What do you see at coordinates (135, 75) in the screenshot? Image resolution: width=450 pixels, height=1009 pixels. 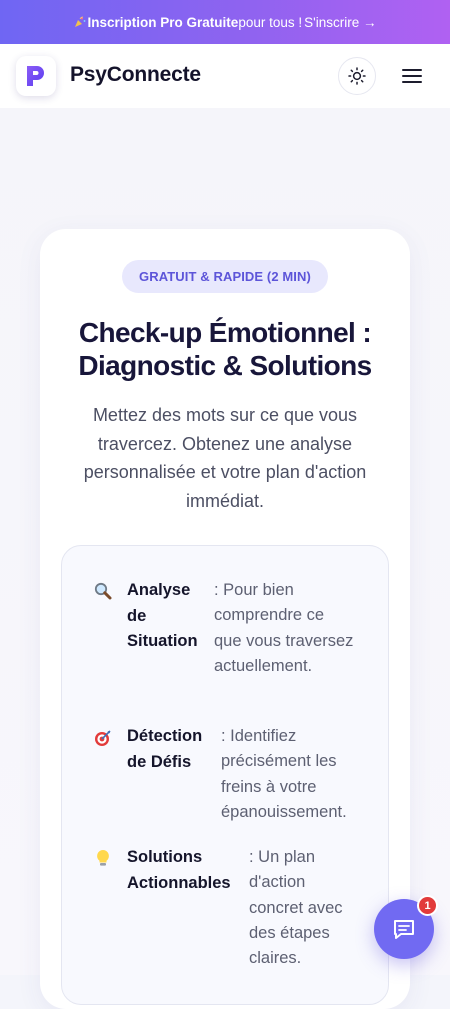 I see `brand-name: PsyConnecte` at bounding box center [135, 75].